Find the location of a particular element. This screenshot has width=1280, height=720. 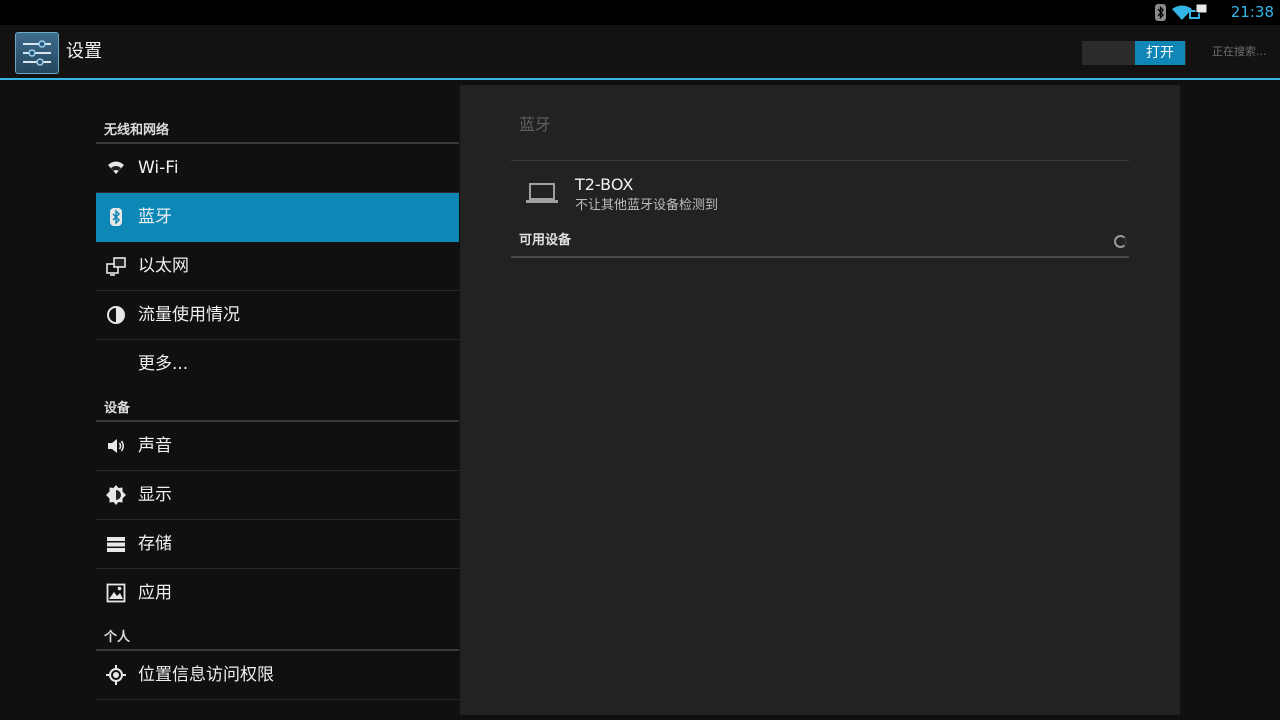

sidebar-item-storage: 存储 is located at coordinates (277, 544).